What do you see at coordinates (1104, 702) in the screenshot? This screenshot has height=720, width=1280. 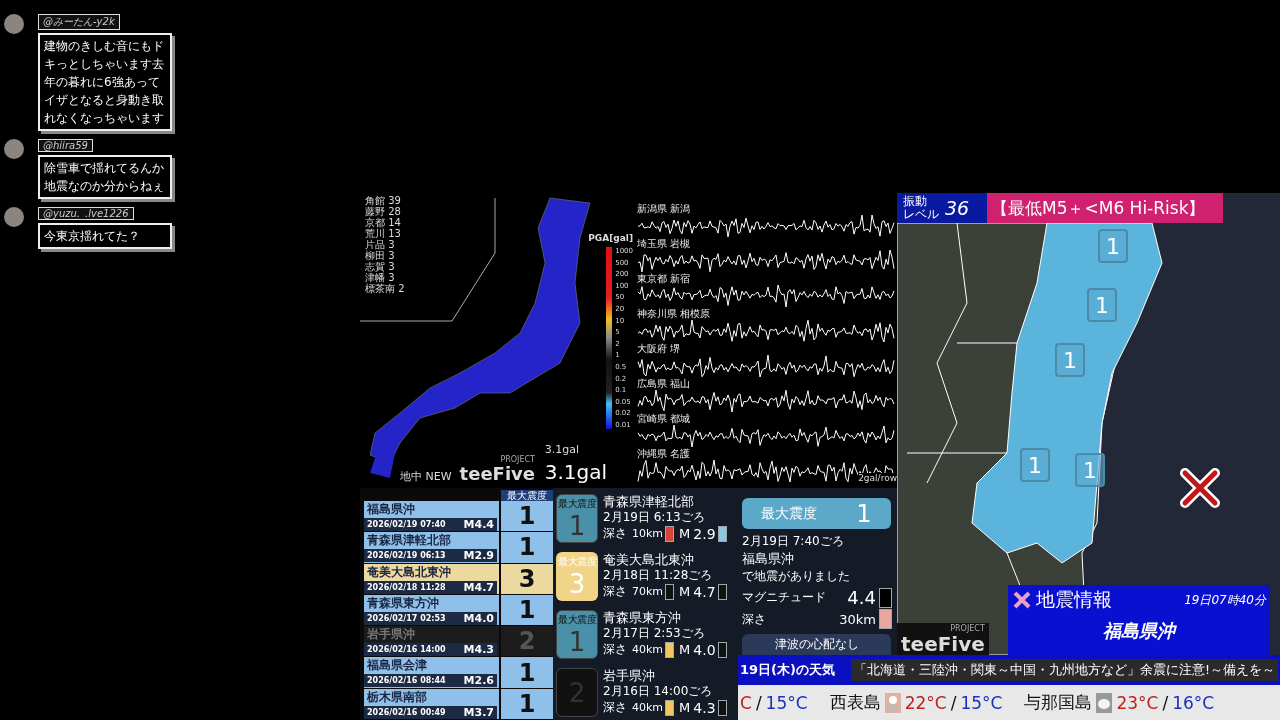 I see `cloud-icon` at bounding box center [1104, 702].